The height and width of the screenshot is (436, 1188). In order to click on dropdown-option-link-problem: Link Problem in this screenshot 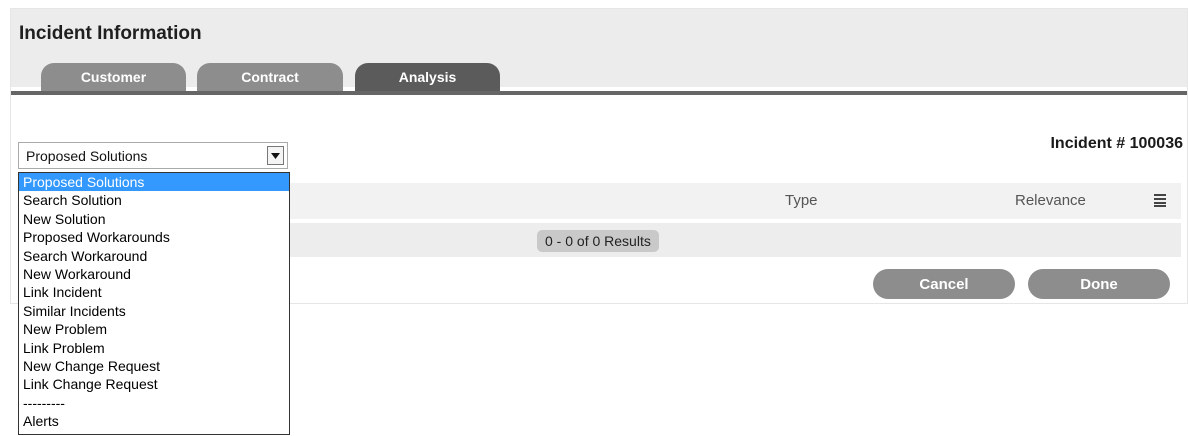, I will do `click(154, 348)`.